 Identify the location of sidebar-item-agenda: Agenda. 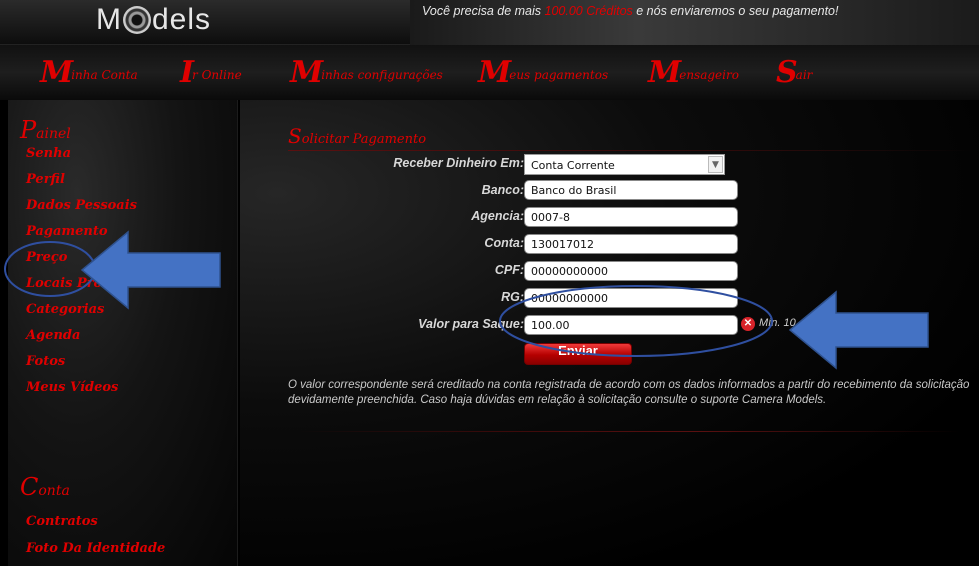
(53, 335).